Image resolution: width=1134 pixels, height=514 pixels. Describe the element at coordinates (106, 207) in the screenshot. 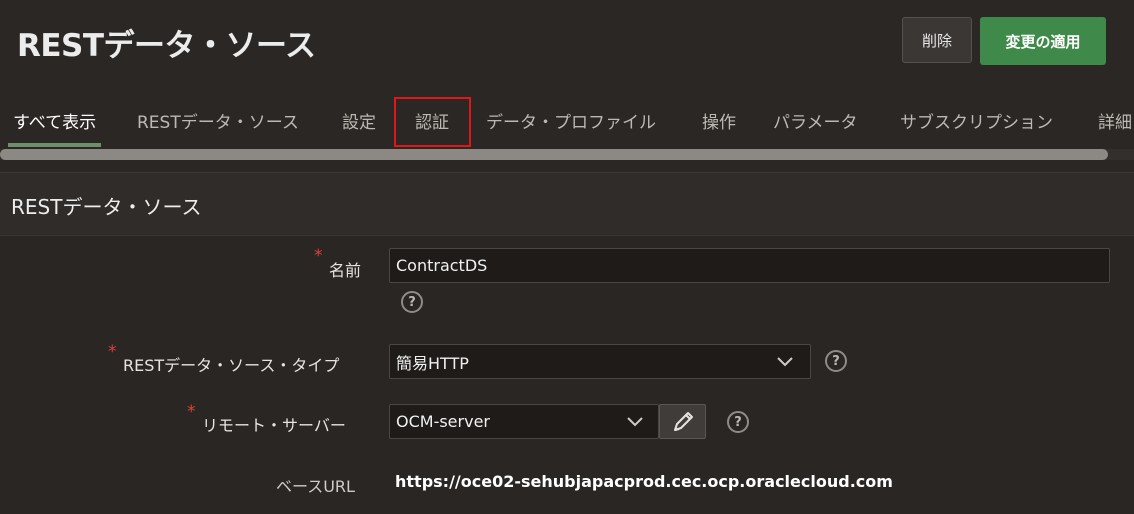

I see `region-title: RESTデータ・ソース` at that location.